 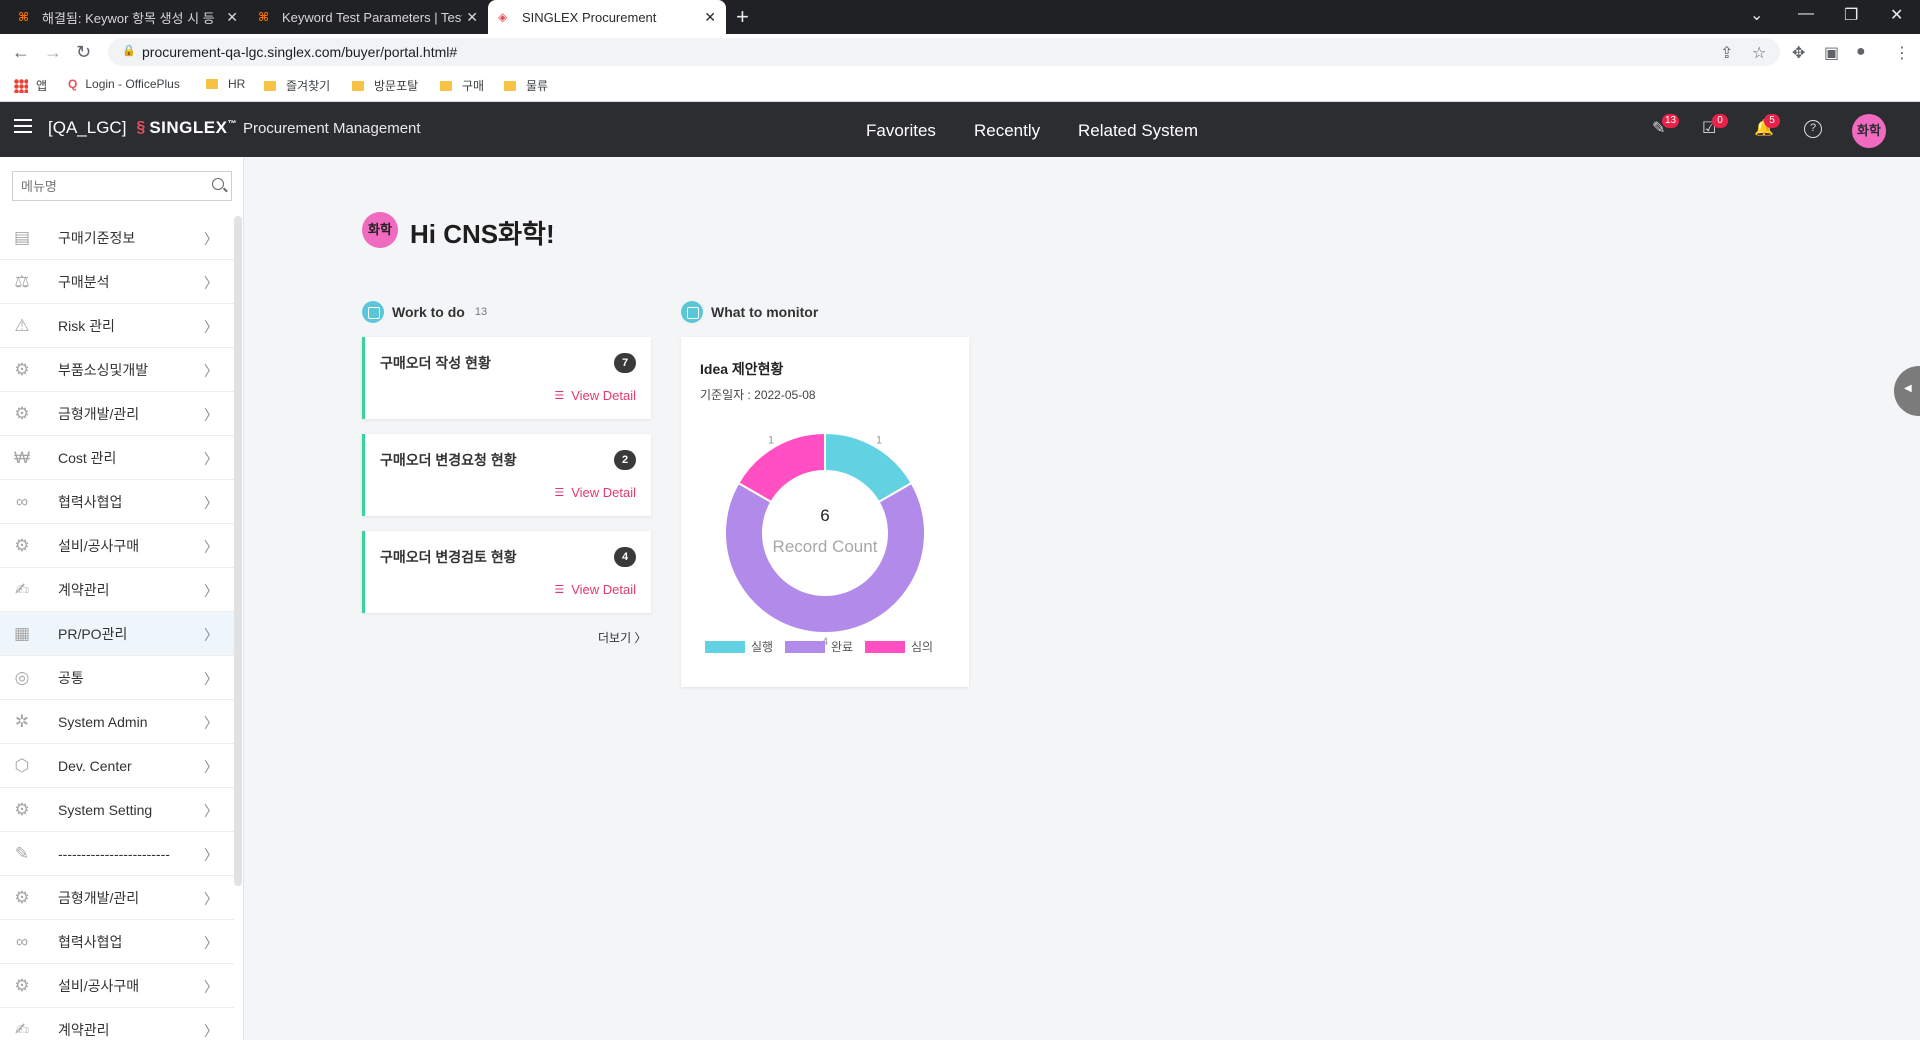 What do you see at coordinates (506, 378) in the screenshot?
I see `task-card: 구매오더 작성 현황 7 ☰ View Detail` at bounding box center [506, 378].